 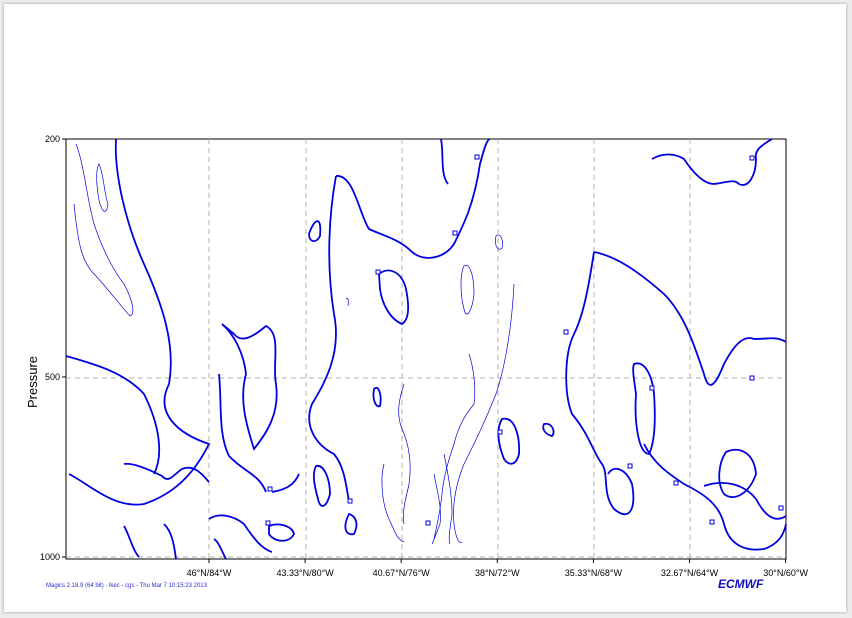 I want to click on x-tick-label: 46°N/84°W, so click(x=209, y=573).